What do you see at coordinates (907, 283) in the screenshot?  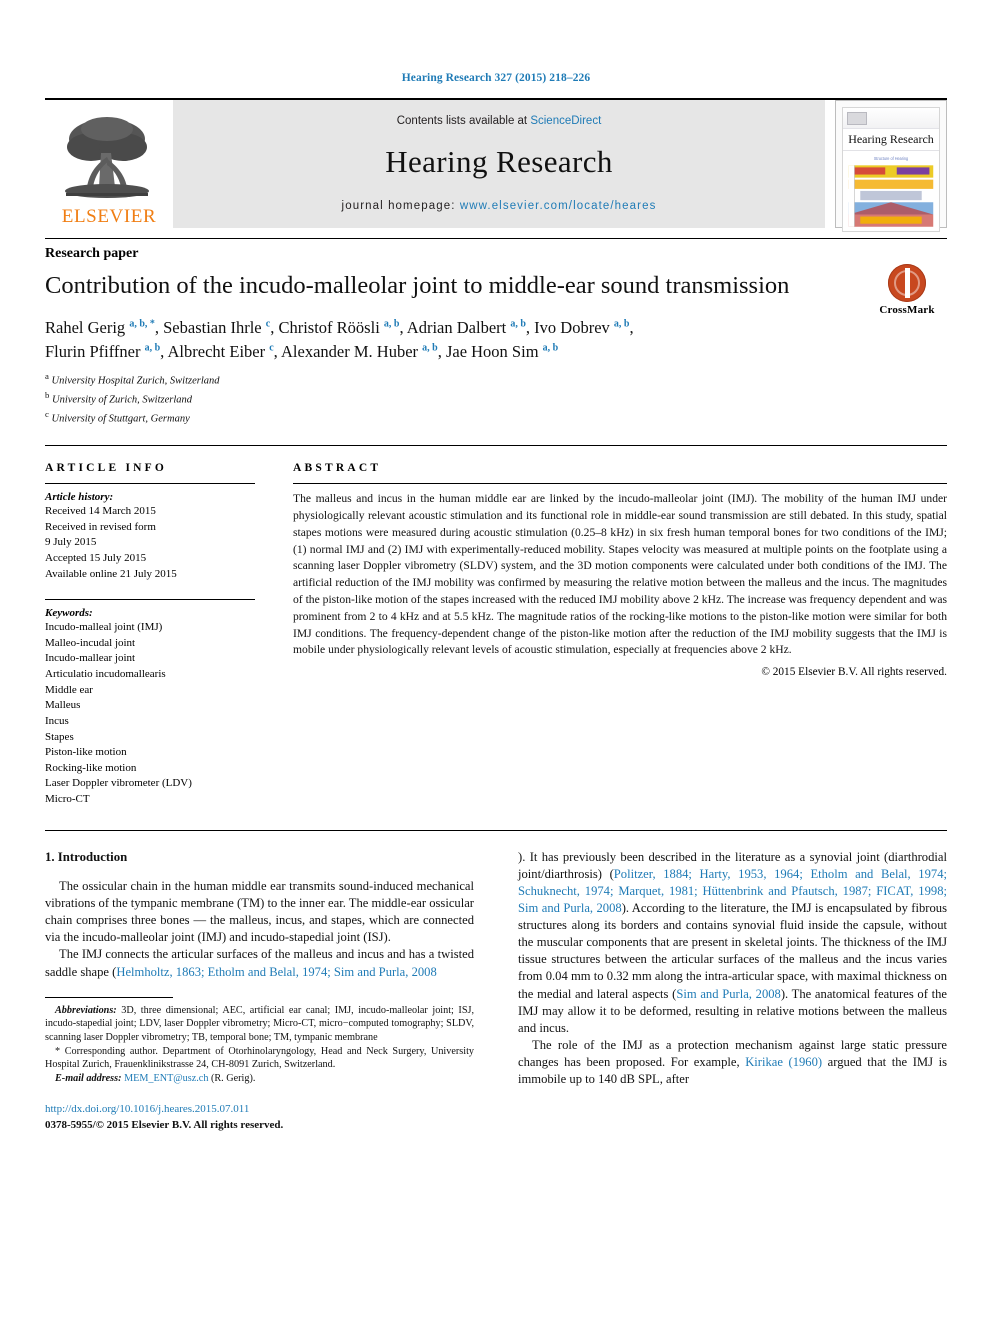 I see `crossmark-icon` at bounding box center [907, 283].